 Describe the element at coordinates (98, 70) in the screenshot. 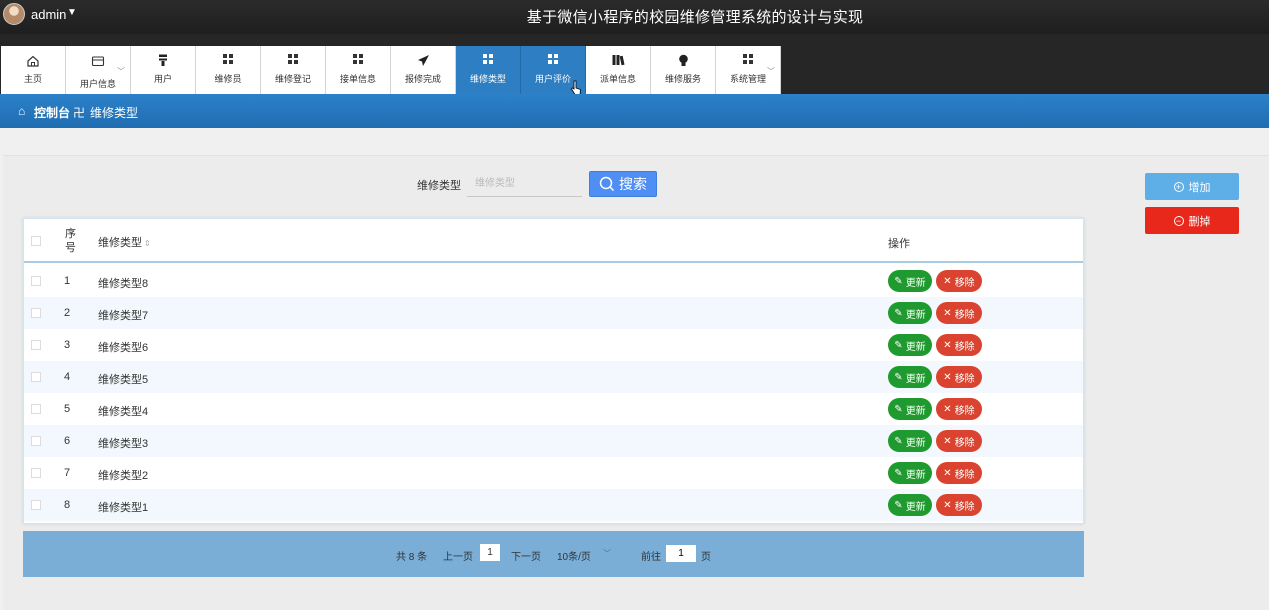

I see `nav-item-user-info: 用户信息 ﹀` at that location.